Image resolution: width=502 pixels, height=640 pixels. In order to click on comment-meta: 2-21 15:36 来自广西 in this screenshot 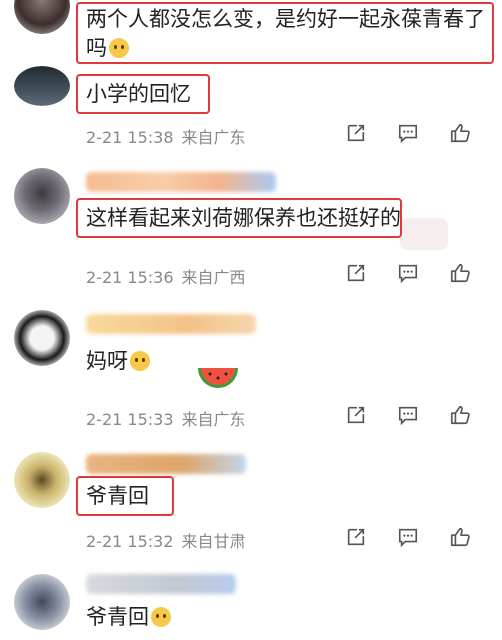, I will do `click(170, 276)`.